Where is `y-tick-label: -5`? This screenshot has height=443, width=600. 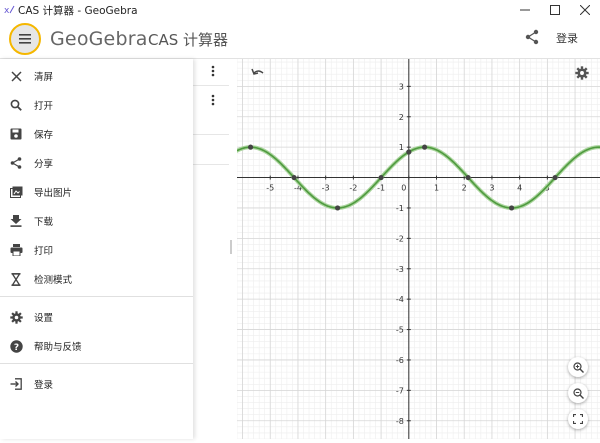 y-tick-label: -5 is located at coordinates (400, 330).